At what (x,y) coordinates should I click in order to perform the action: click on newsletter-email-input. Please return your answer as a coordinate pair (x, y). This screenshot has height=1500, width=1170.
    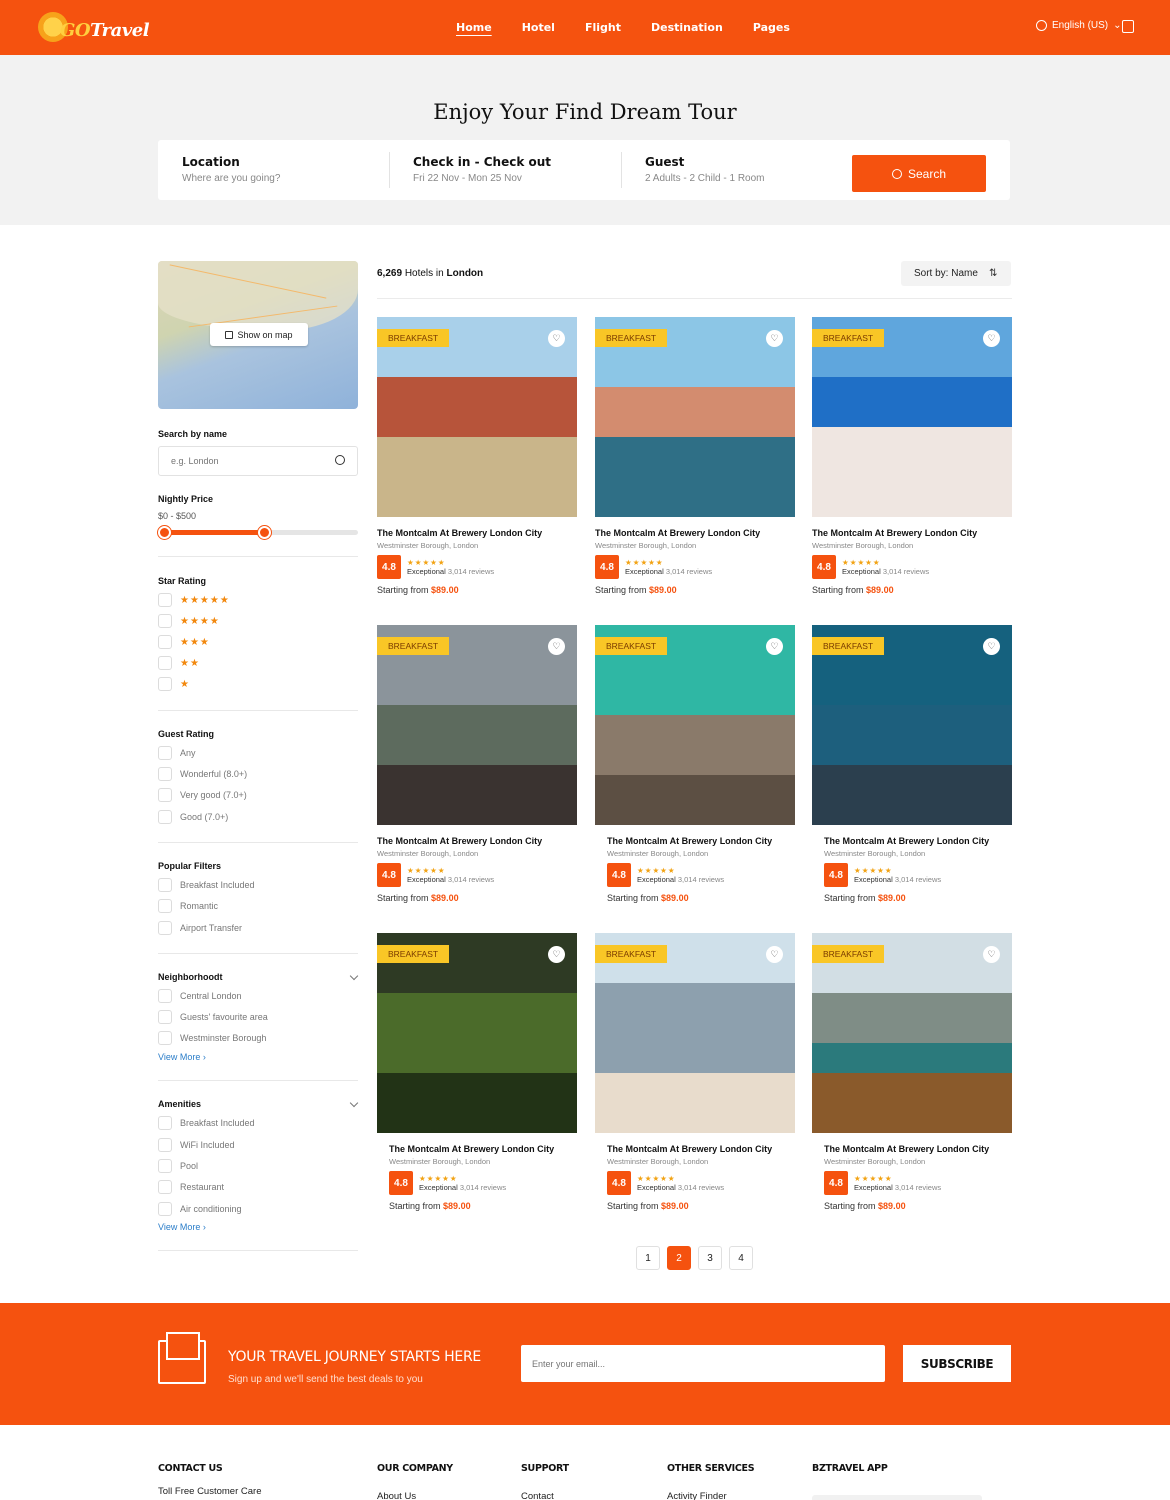
    Looking at the image, I should click on (703, 1363).